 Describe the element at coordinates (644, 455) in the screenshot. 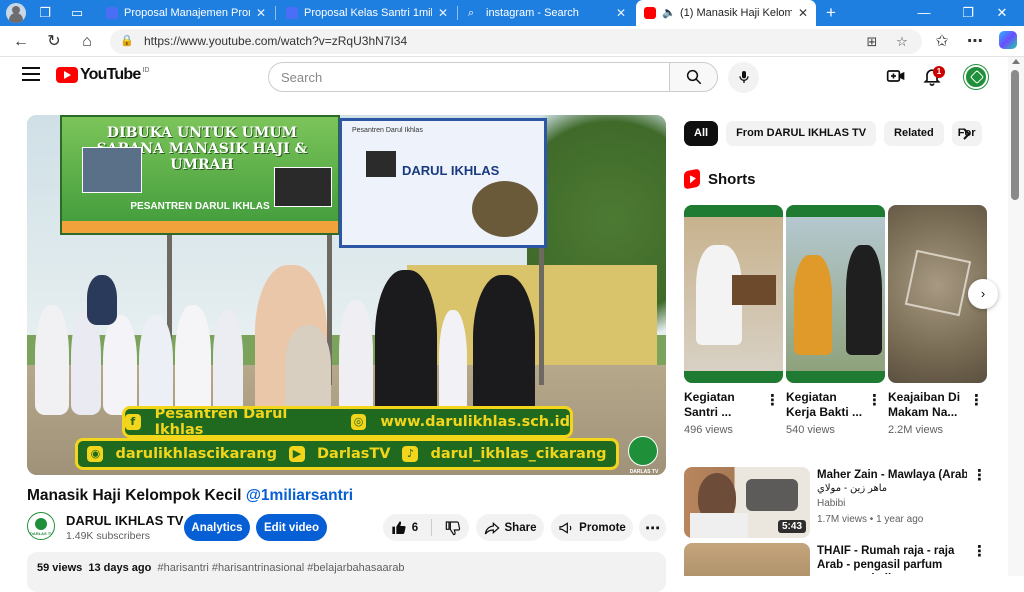

I see `channel-watermark` at that location.